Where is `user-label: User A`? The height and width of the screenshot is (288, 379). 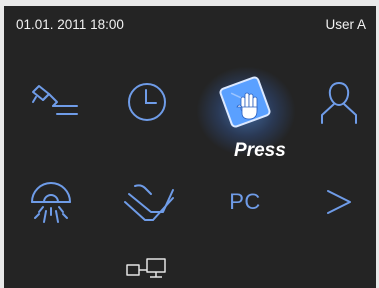
user-label: User A is located at coordinates (345, 24).